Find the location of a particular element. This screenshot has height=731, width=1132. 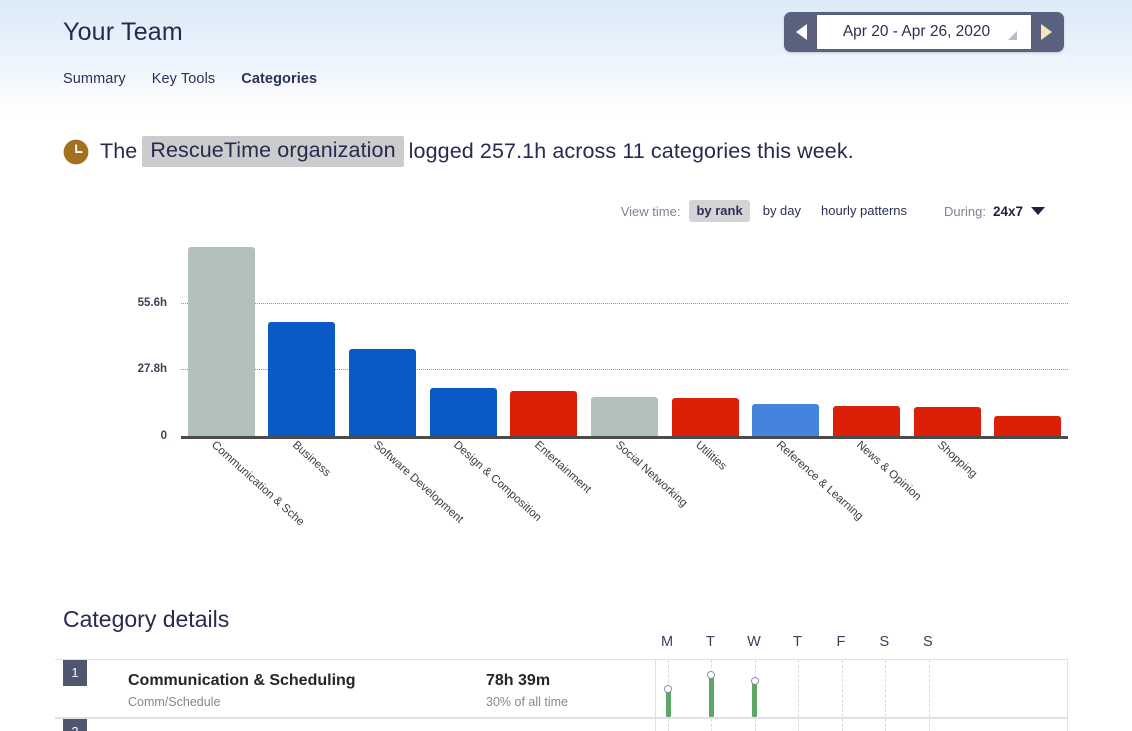

day-header-5: S is located at coordinates (884, 642).